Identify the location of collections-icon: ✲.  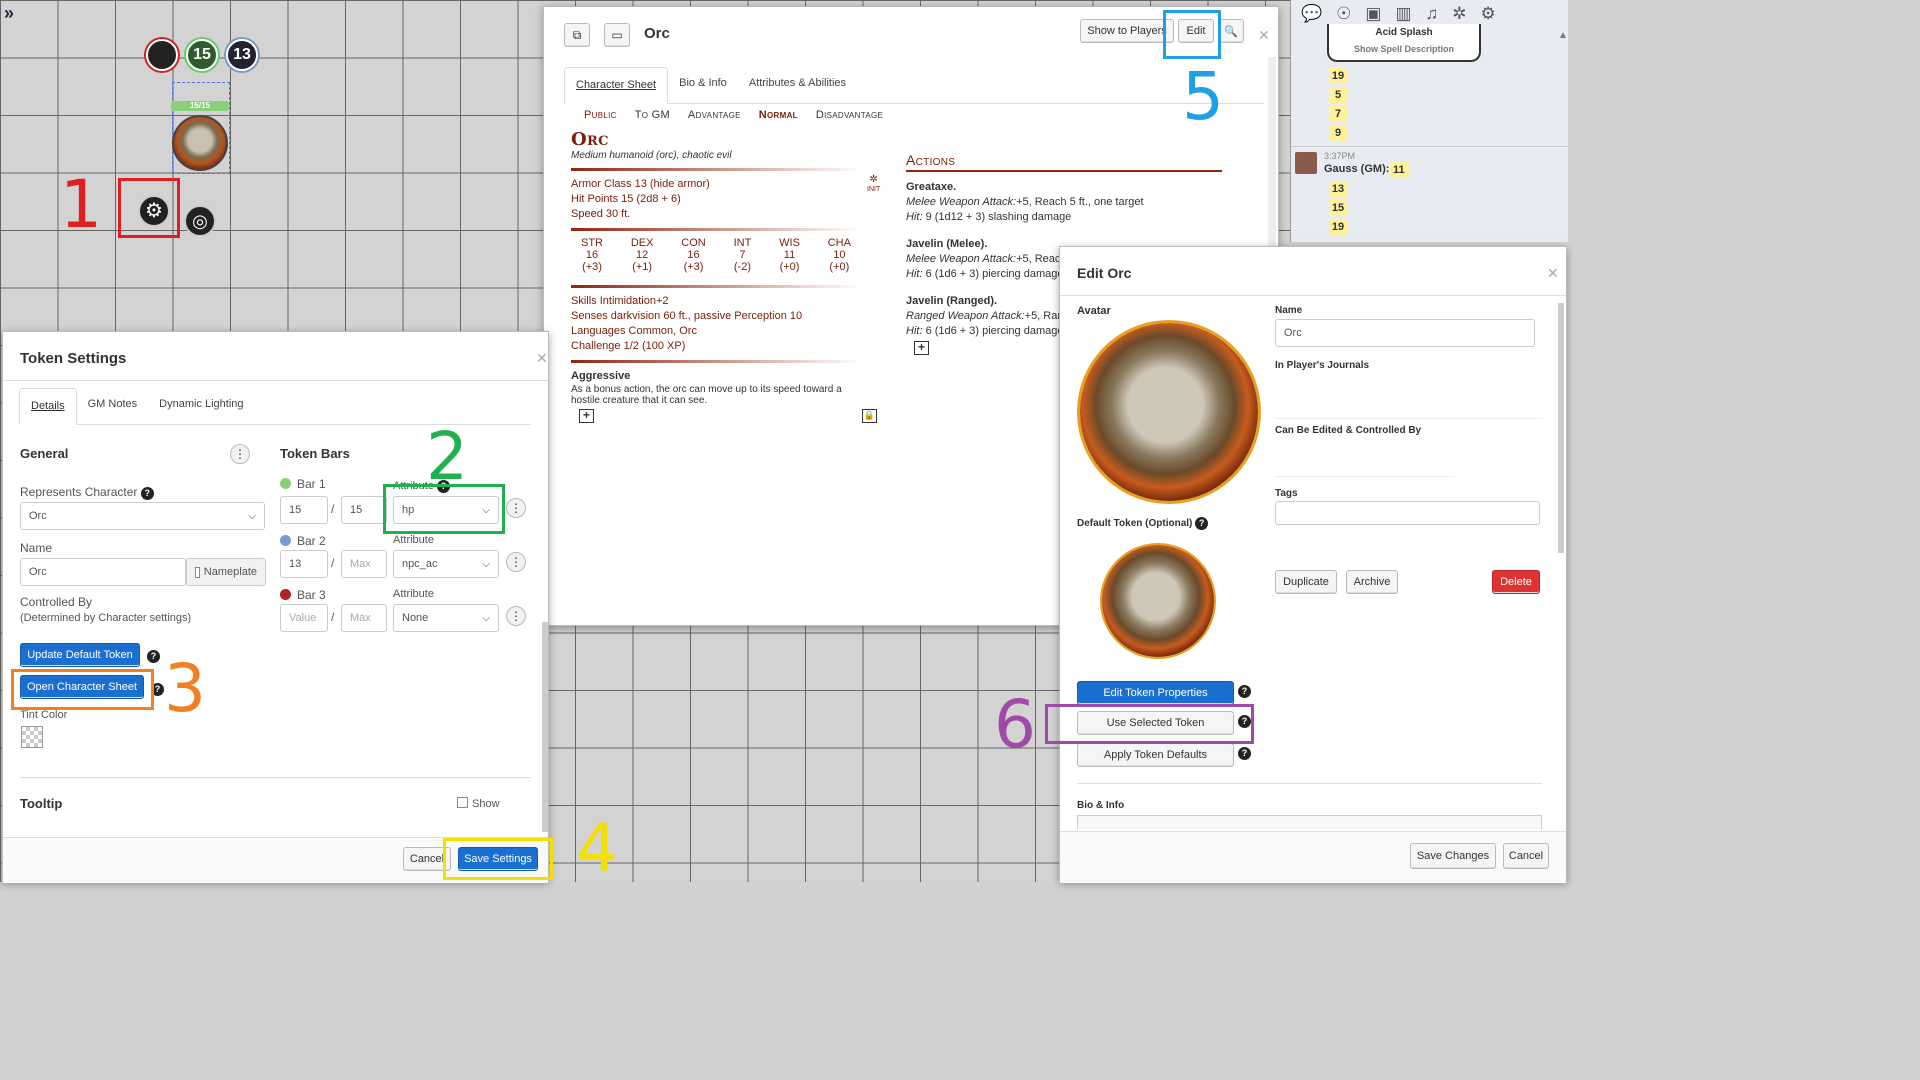
(1459, 14).